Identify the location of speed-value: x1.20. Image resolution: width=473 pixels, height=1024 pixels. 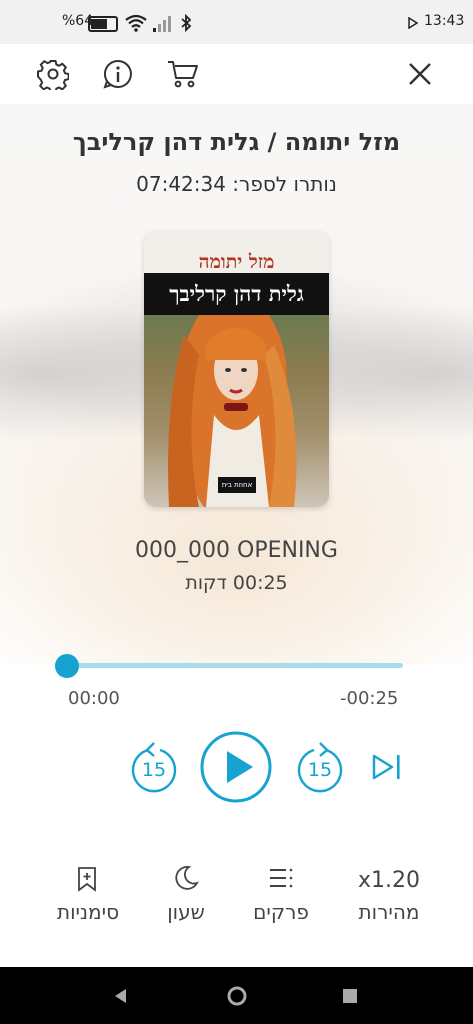
(388, 880).